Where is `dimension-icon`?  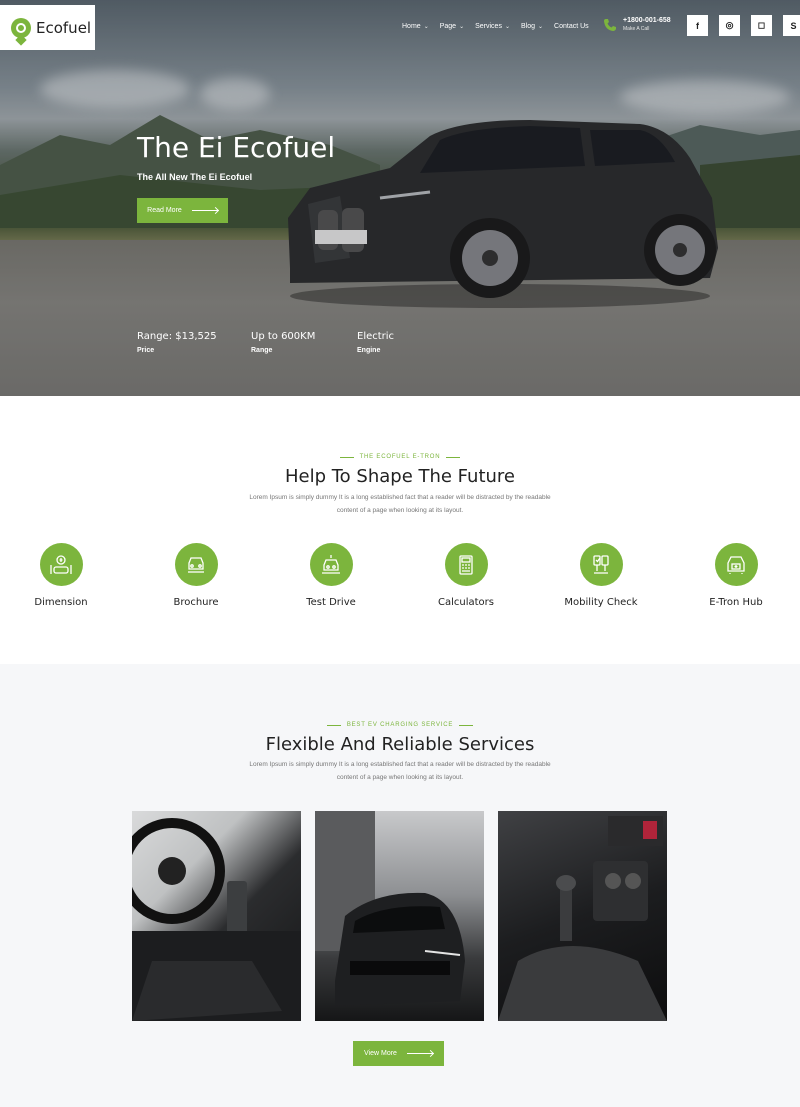 dimension-icon is located at coordinates (61, 564).